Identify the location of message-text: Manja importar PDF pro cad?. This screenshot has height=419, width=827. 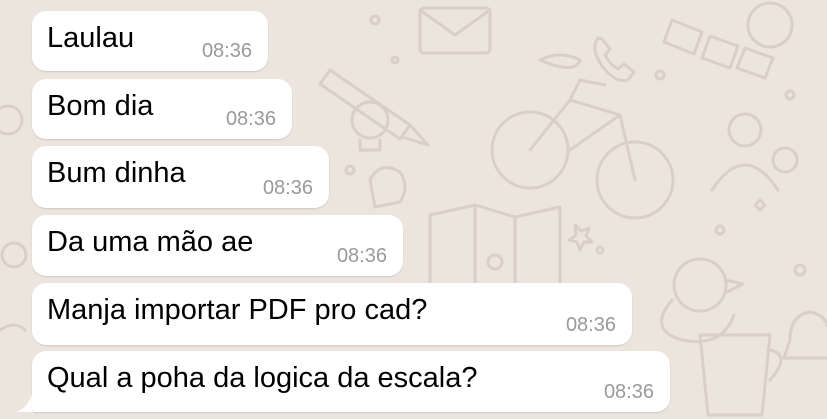
(237, 310).